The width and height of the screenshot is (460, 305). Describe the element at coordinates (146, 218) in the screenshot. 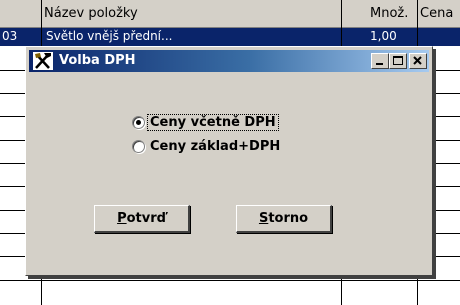

I see `confirm-label: otvrď` at that location.